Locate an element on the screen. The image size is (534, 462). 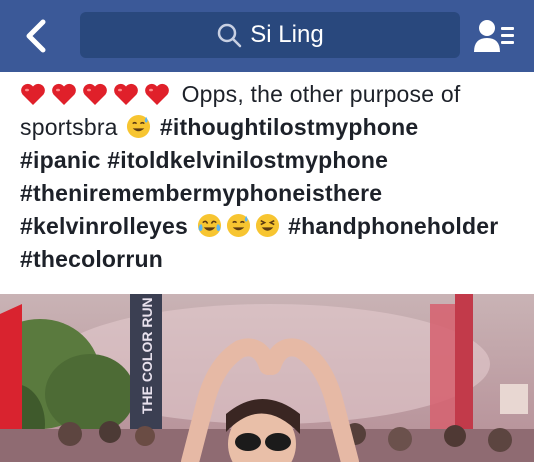
hashtag-ipanic: #ipanic is located at coordinates (60, 160).